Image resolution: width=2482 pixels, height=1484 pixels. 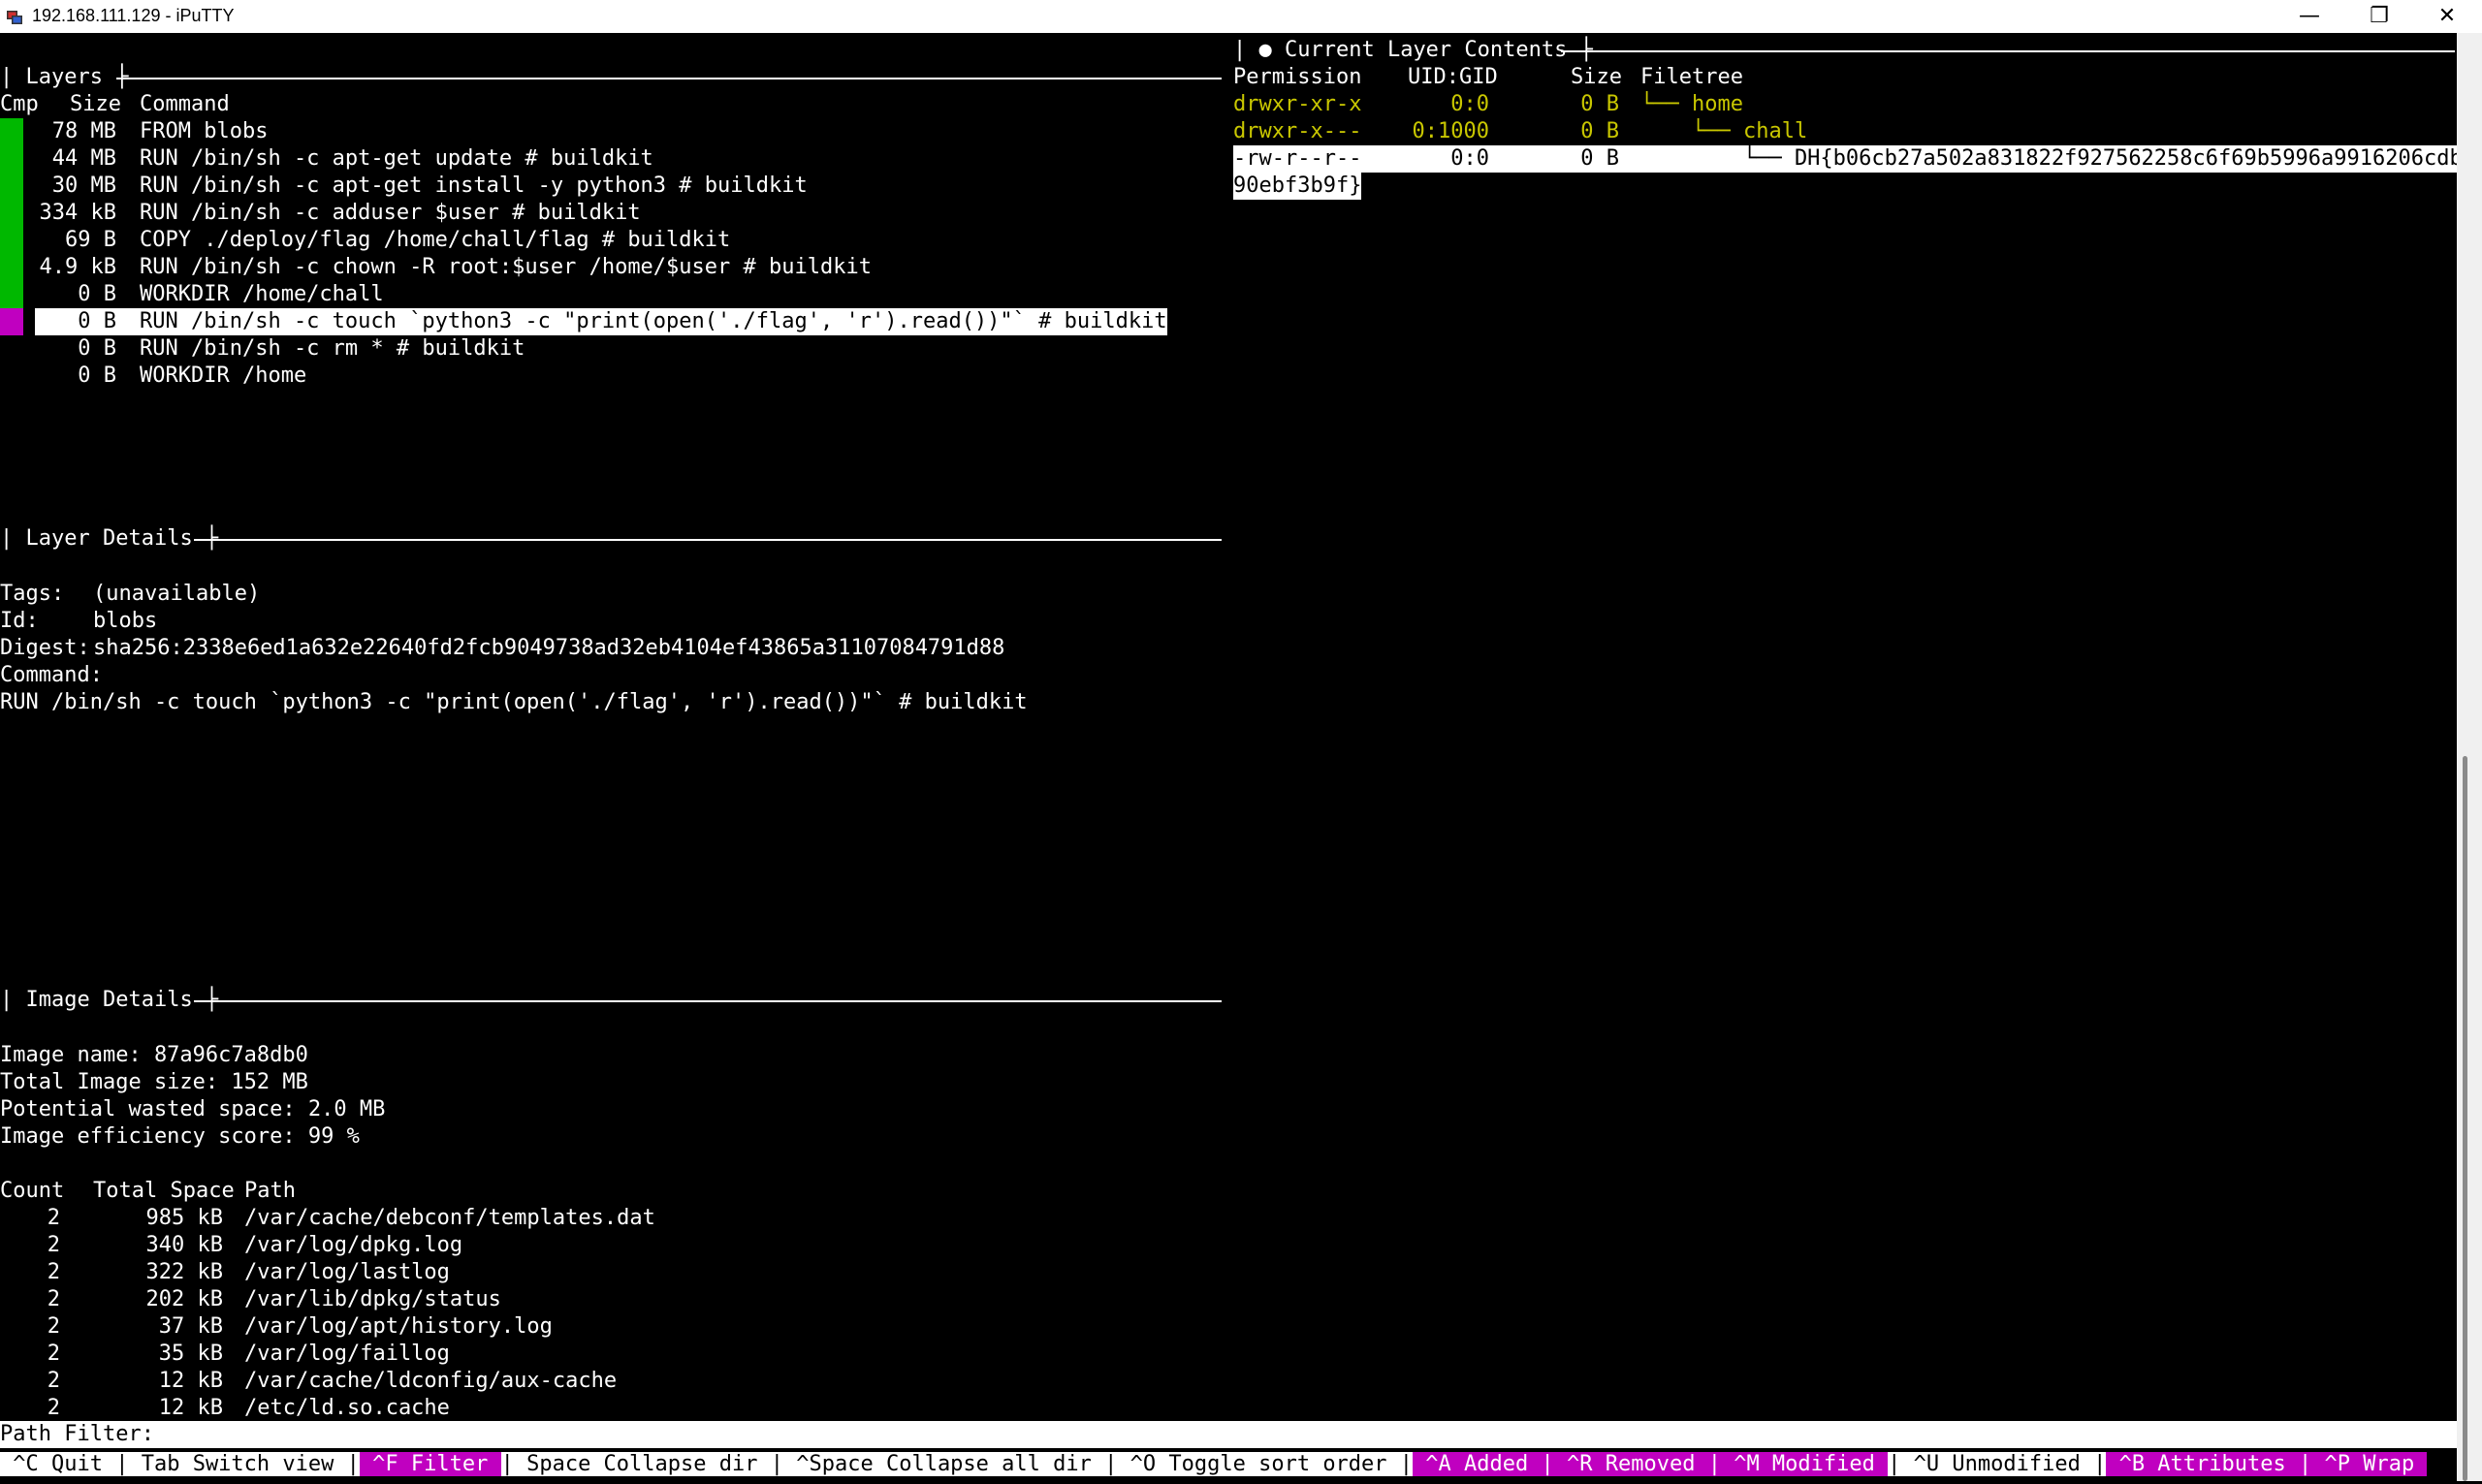 I want to click on layer-contents-rule, so click(x=2008, y=51).